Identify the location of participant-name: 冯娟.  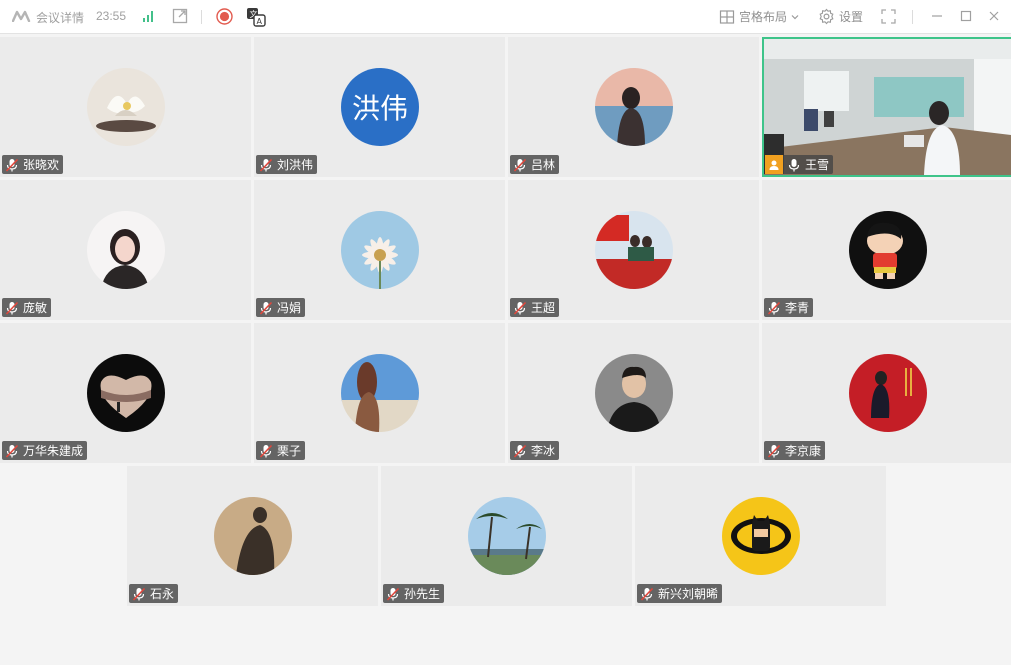
(289, 308).